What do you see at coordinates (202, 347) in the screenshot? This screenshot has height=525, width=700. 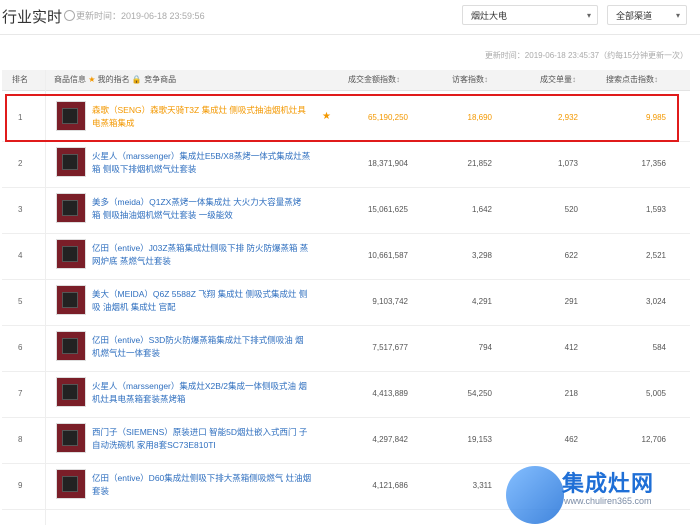 I see `product-name-link: 亿田（entive）S3D防火防爆蒸箱集成灶下排式侧吸油 烟机燃气灶一体套装` at bounding box center [202, 347].